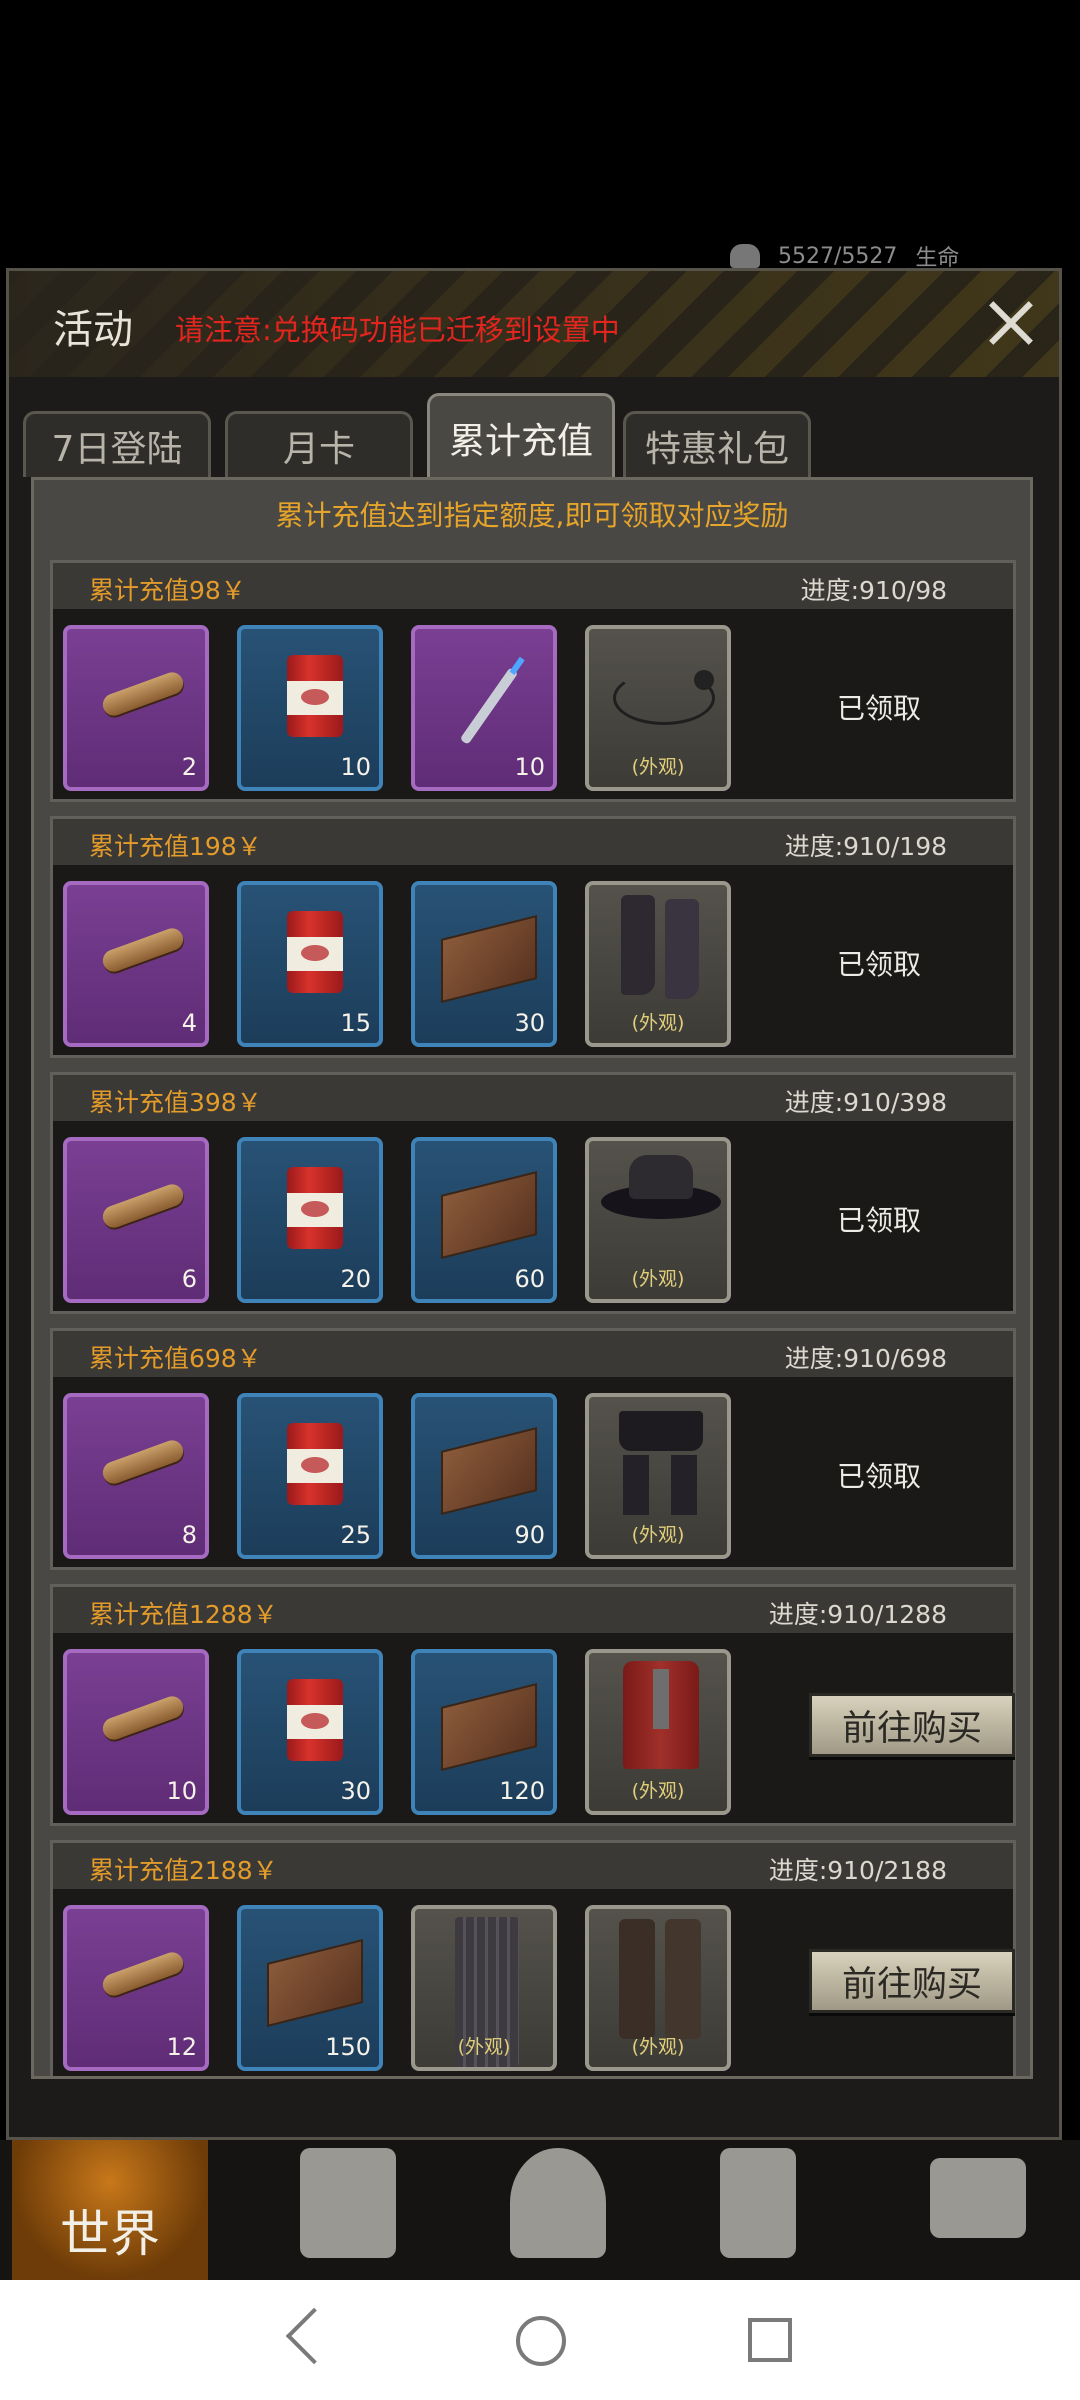  Describe the element at coordinates (110, 2234) in the screenshot. I see `nav-world-label: 世界` at that location.